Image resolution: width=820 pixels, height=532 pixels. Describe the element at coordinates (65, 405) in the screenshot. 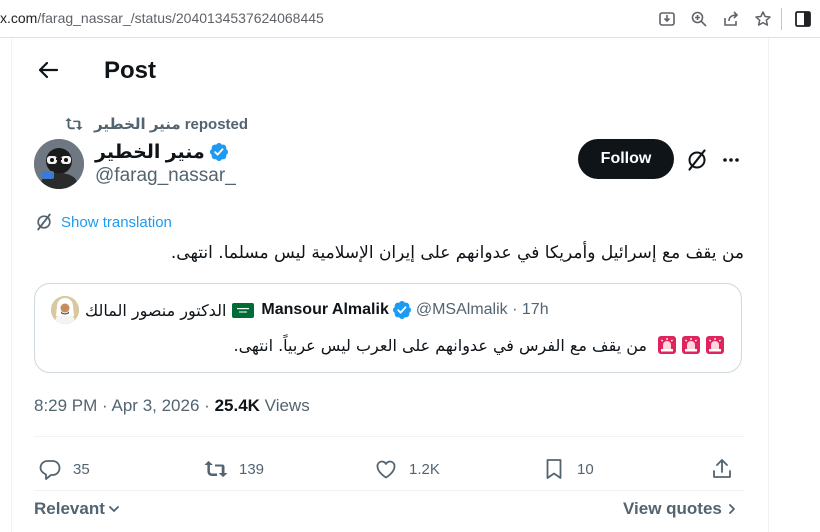

I see `post-time: 8:29 PM` at that location.